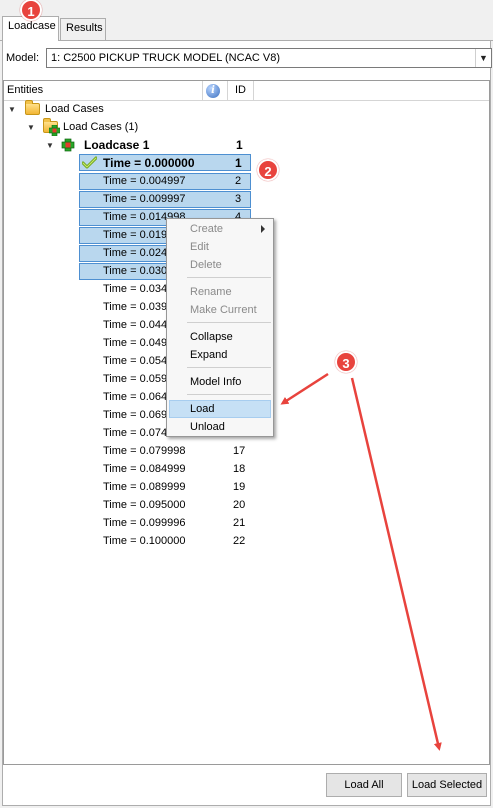 This screenshot has height=808, width=493. I want to click on time-step-id: 2, so click(238, 181).